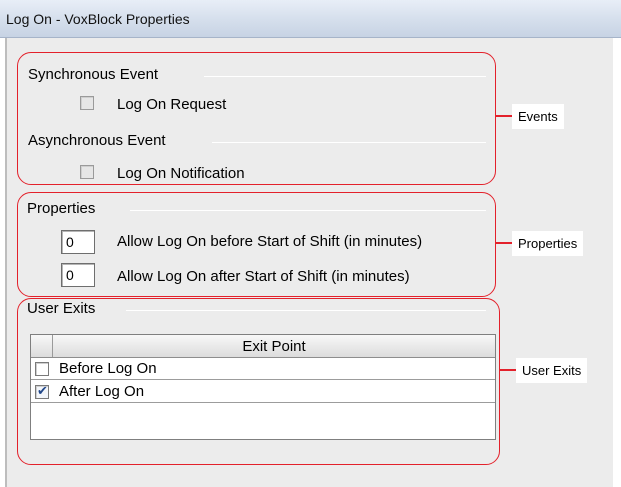  Describe the element at coordinates (552, 370) in the screenshot. I see `user-exits-callout-tag: User Exits` at that location.